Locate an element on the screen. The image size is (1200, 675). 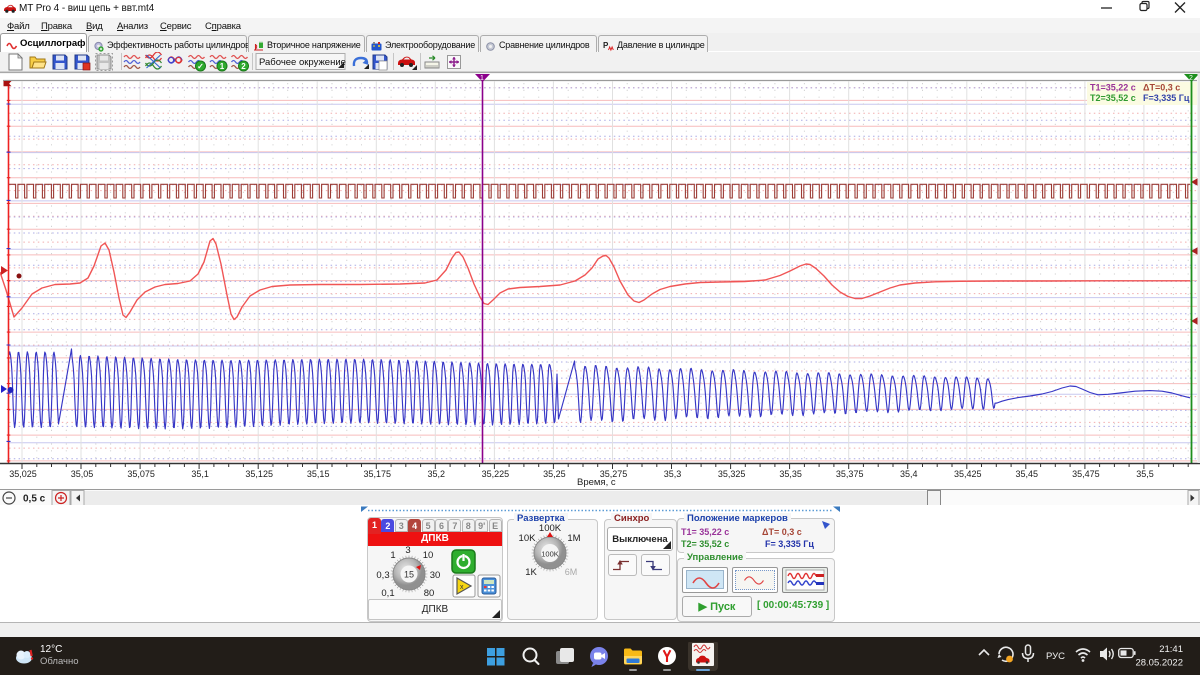
svg-text: 30 is located at coordinates (435, 575).